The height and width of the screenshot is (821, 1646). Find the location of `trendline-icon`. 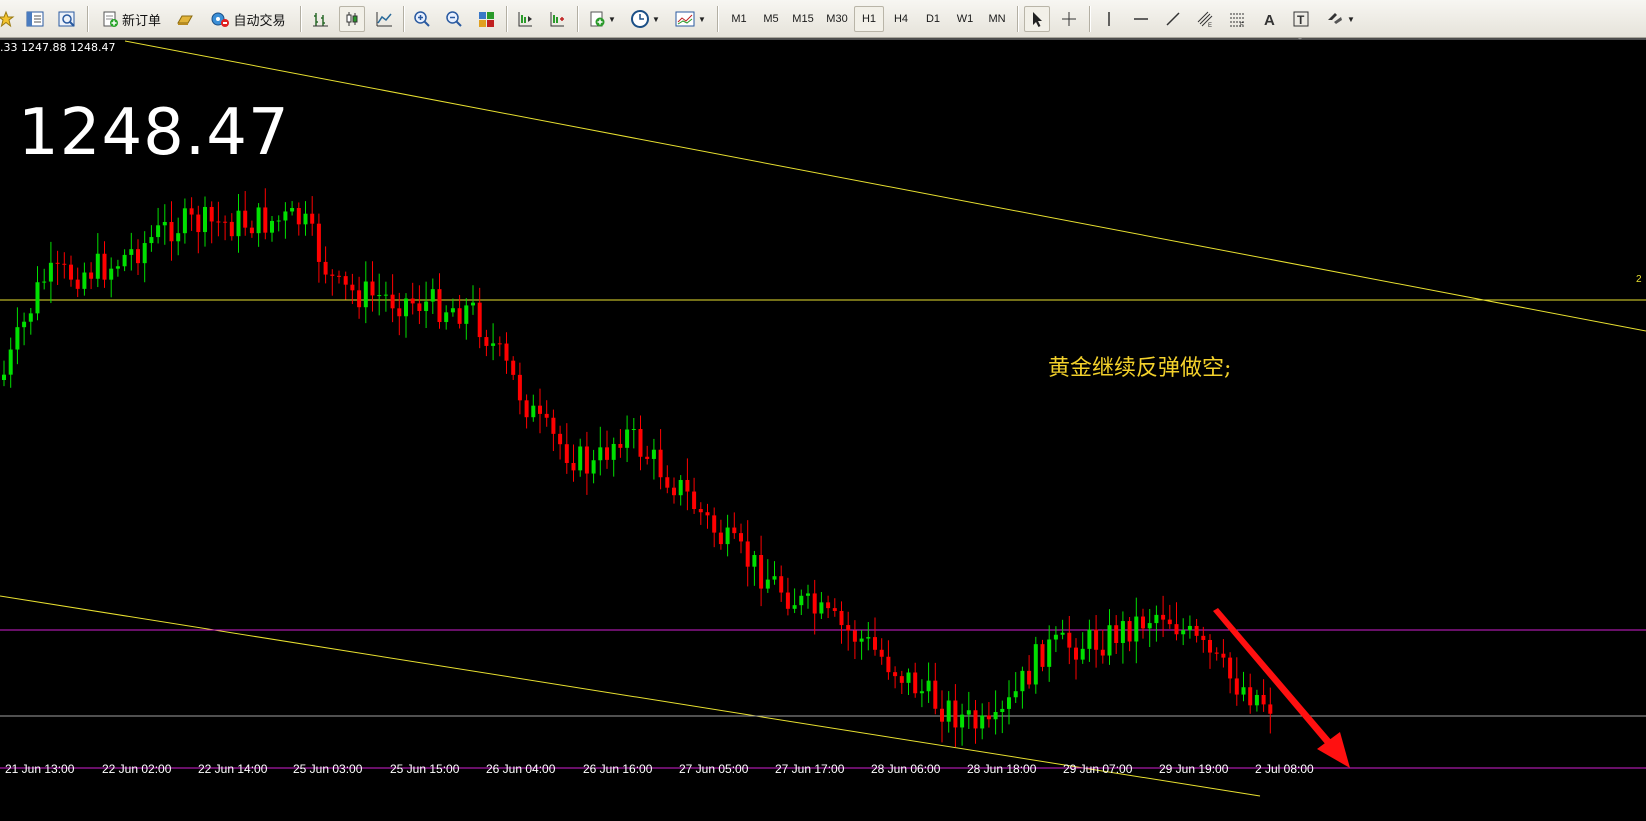

trendline-icon is located at coordinates (1173, 19).